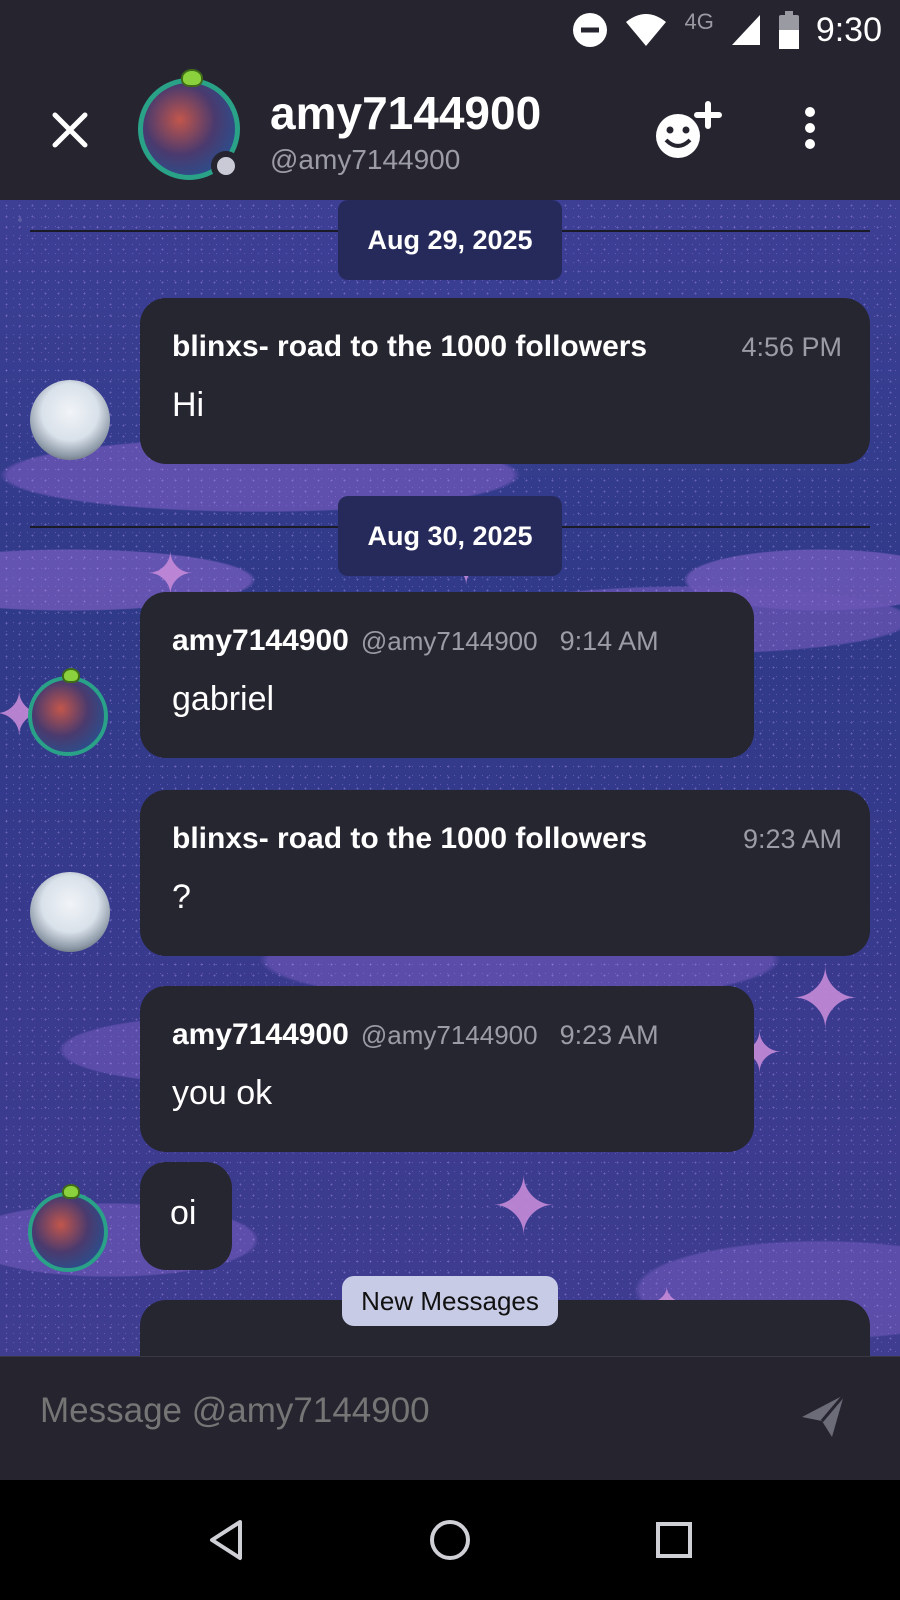  I want to click on send-button, so click(823, 1415).